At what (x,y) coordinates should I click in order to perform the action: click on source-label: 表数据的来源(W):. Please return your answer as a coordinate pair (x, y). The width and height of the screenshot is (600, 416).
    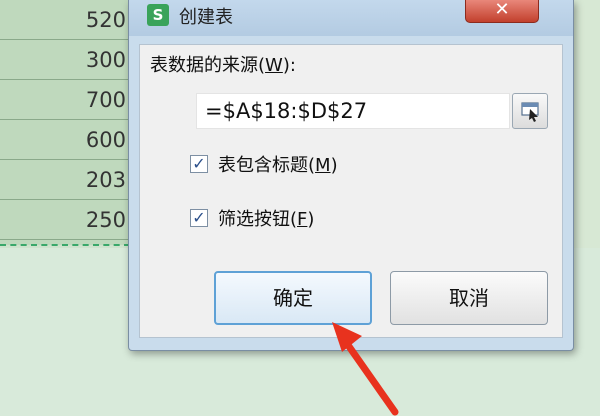
    Looking at the image, I should click on (223, 64).